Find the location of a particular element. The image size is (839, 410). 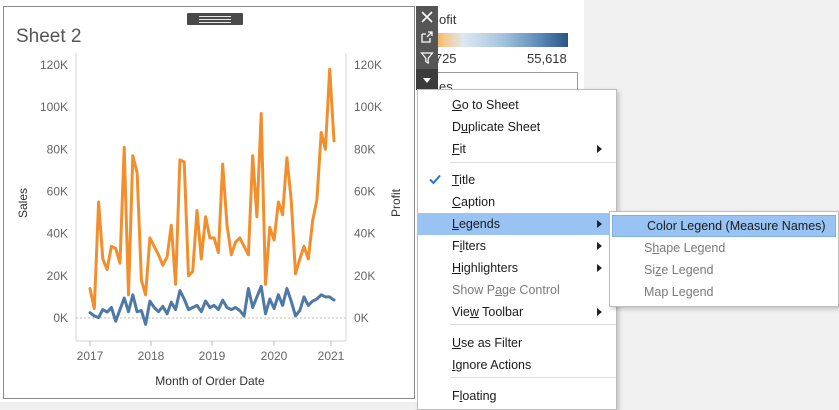

submenu-item-shape-legend: Shape Legend is located at coordinates (724, 248).